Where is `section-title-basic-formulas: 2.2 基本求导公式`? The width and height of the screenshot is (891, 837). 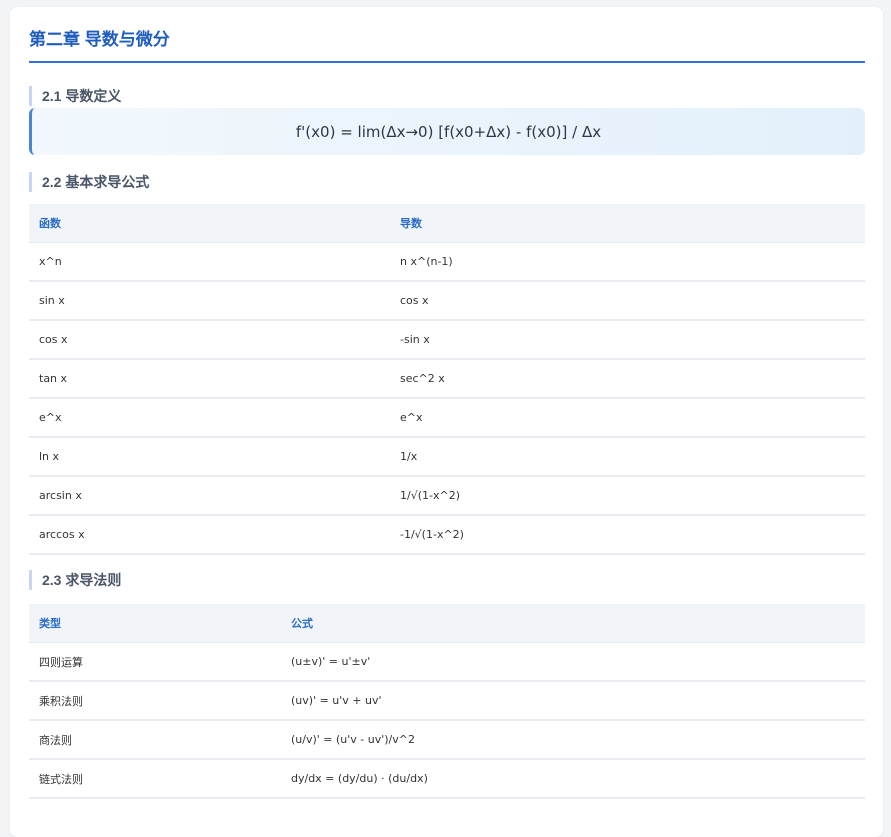 section-title-basic-formulas: 2.2 基本求导公式 is located at coordinates (89, 182).